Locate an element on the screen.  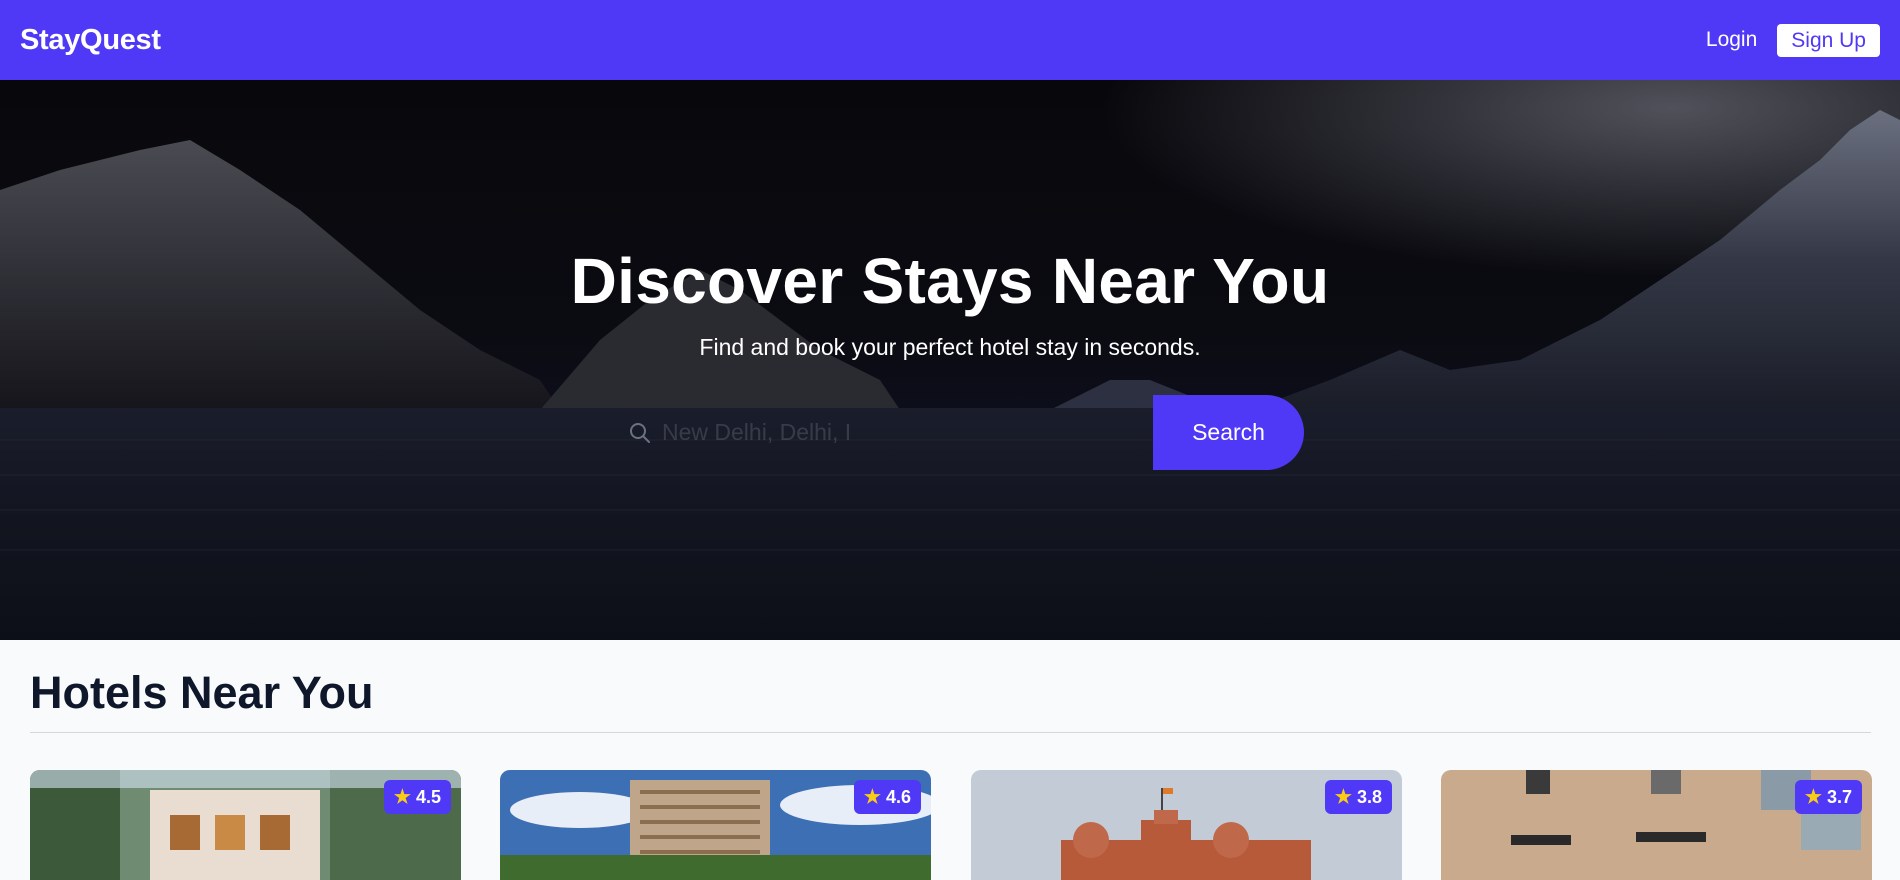
rating-badge: ★ 4.5 is located at coordinates (417, 797).